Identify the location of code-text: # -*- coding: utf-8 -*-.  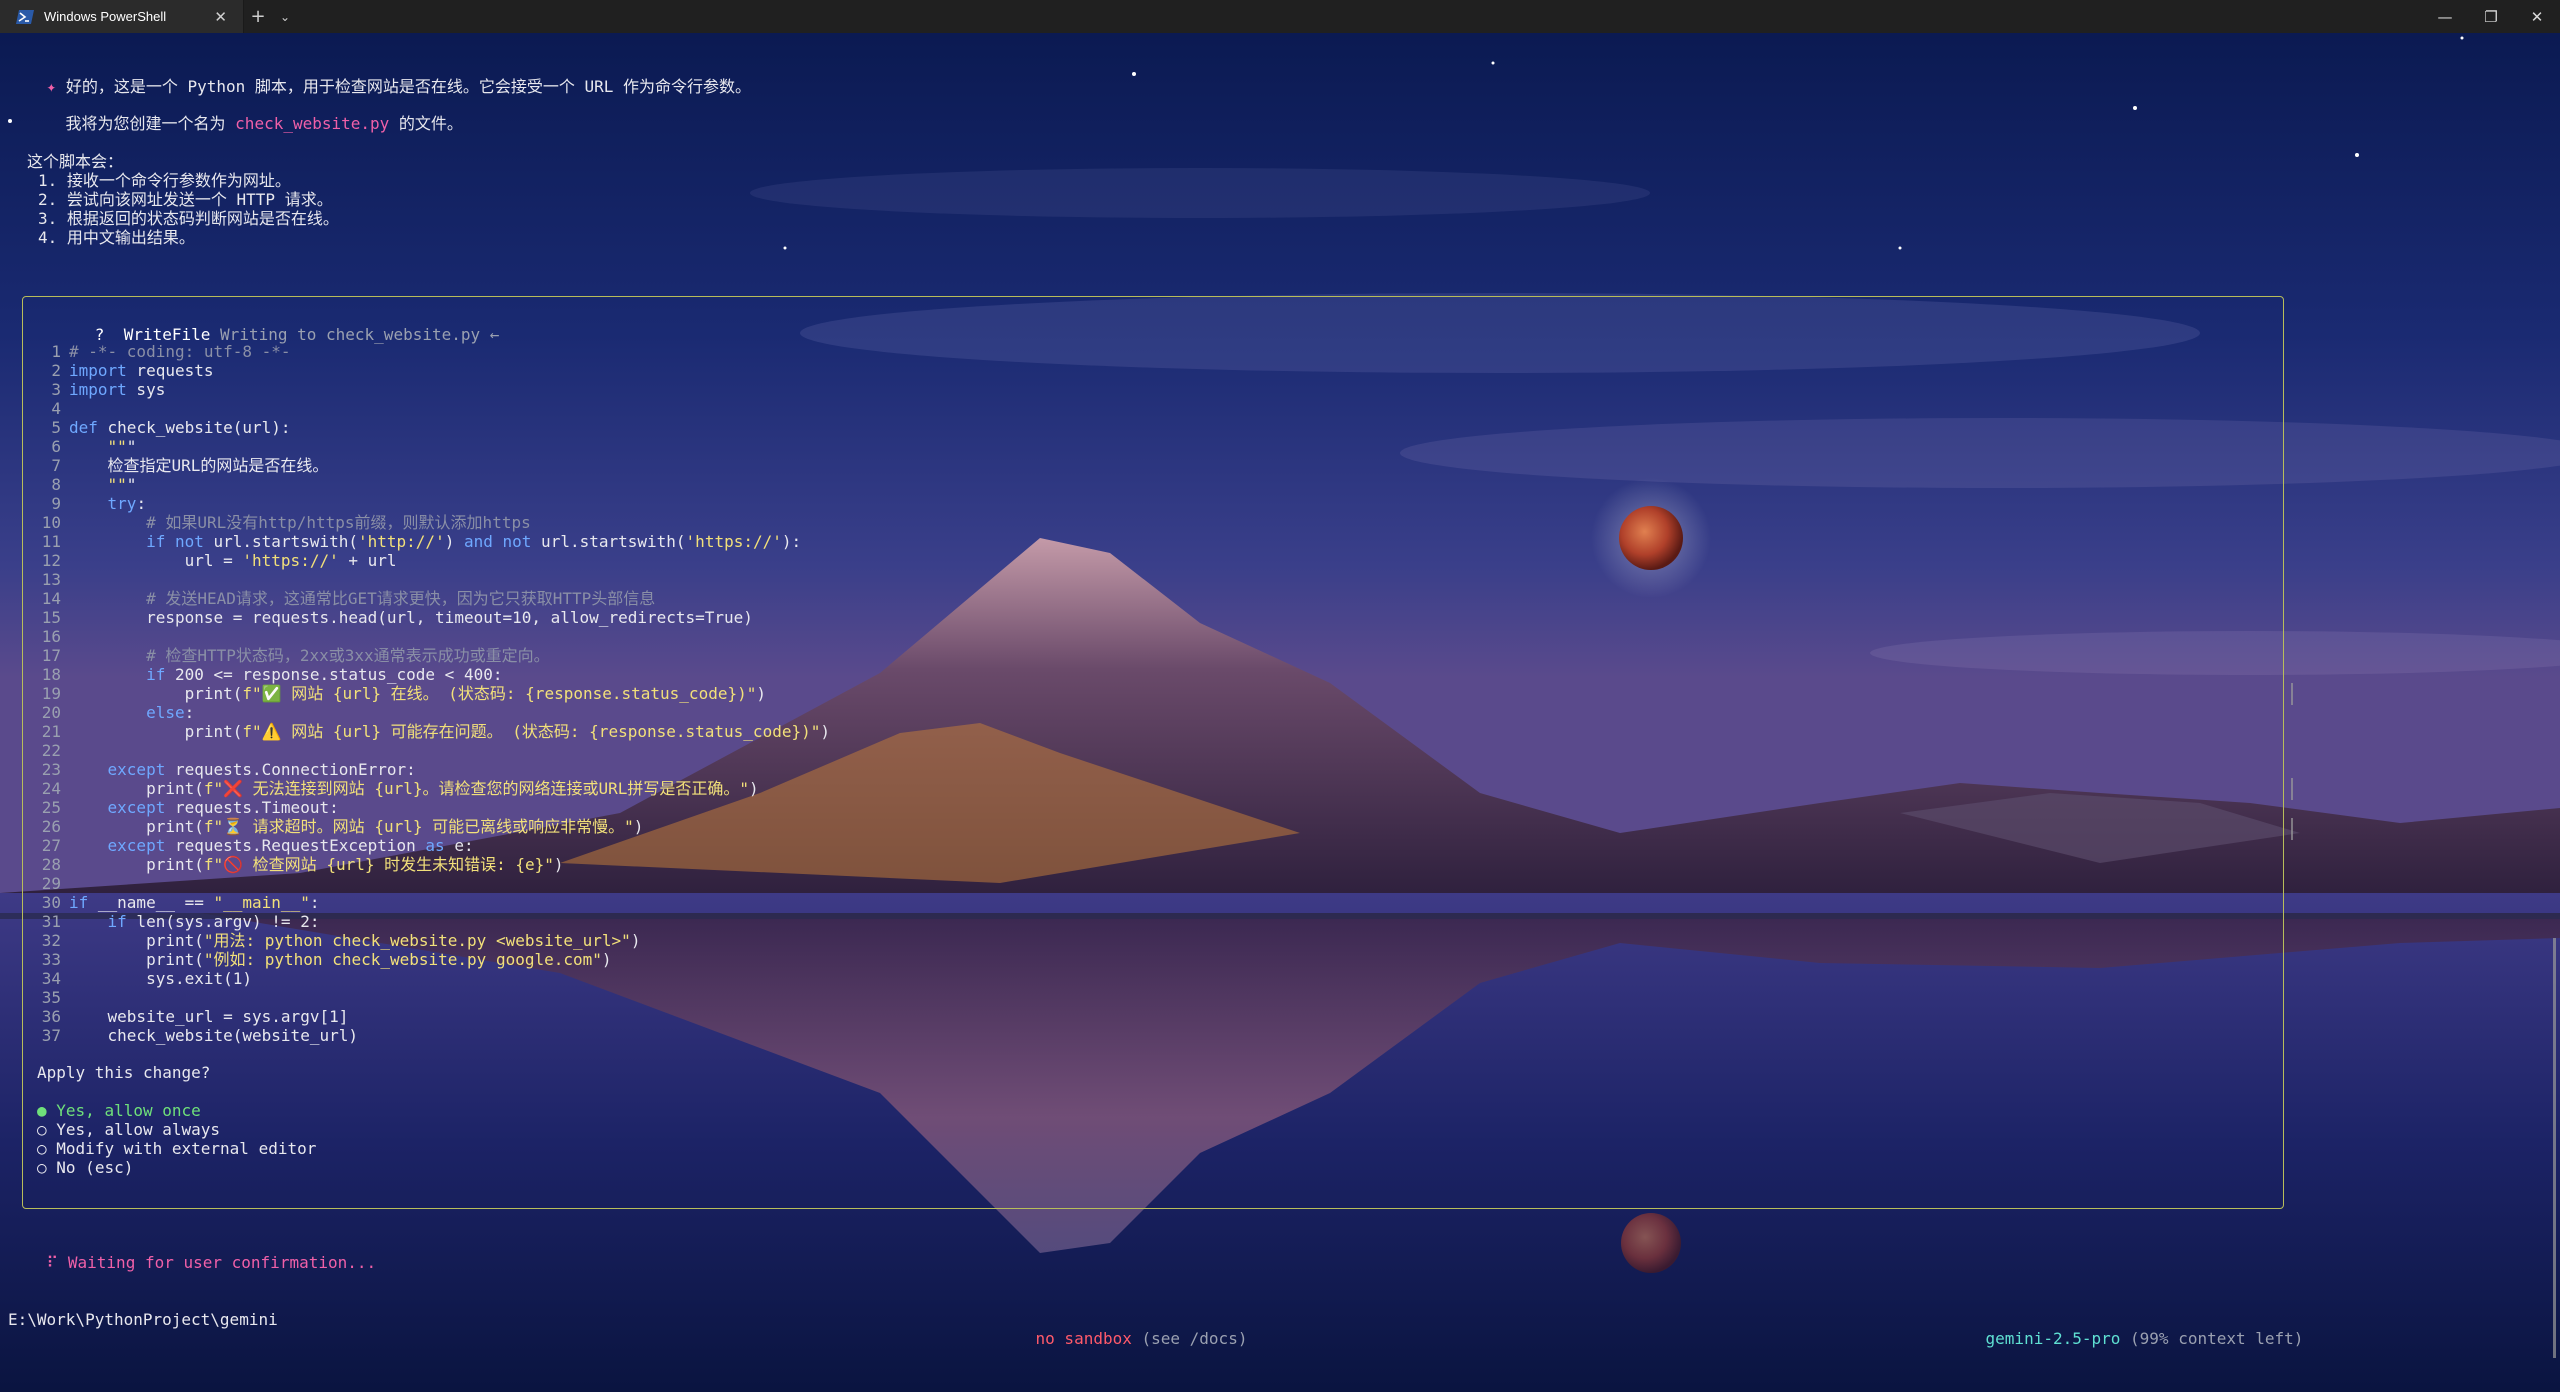
(180, 351).